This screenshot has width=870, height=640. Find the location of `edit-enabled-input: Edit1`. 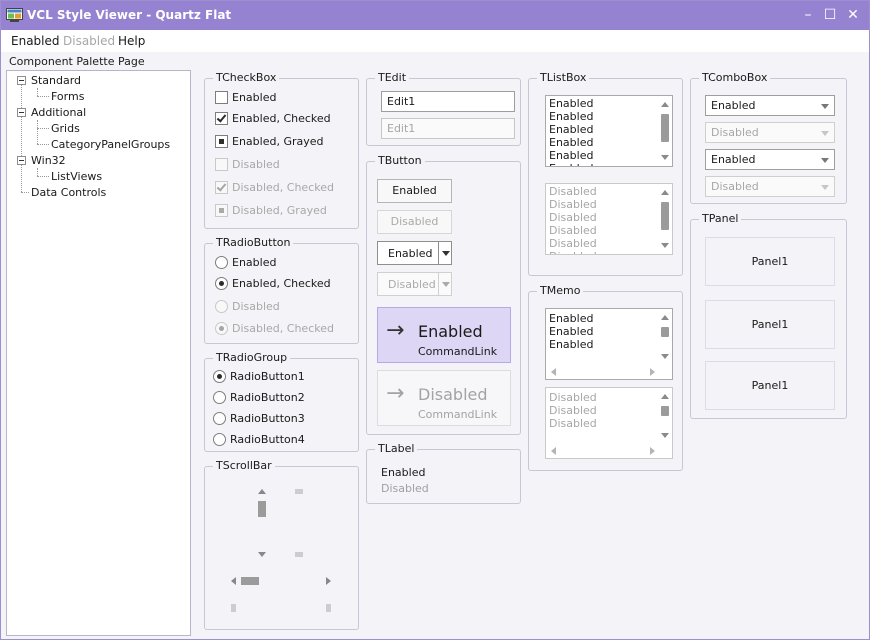

edit-enabled-input: Edit1 is located at coordinates (448, 101).